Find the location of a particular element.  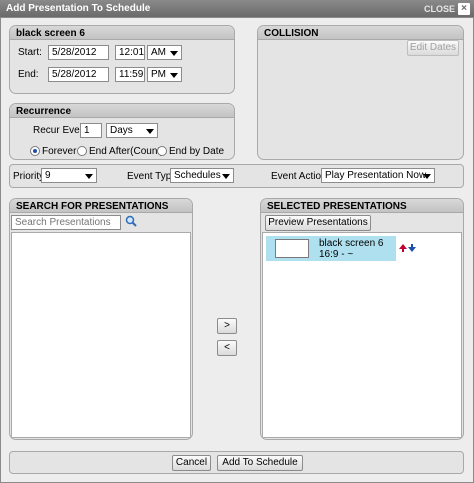

priority-select: 9 is located at coordinates (69, 175).